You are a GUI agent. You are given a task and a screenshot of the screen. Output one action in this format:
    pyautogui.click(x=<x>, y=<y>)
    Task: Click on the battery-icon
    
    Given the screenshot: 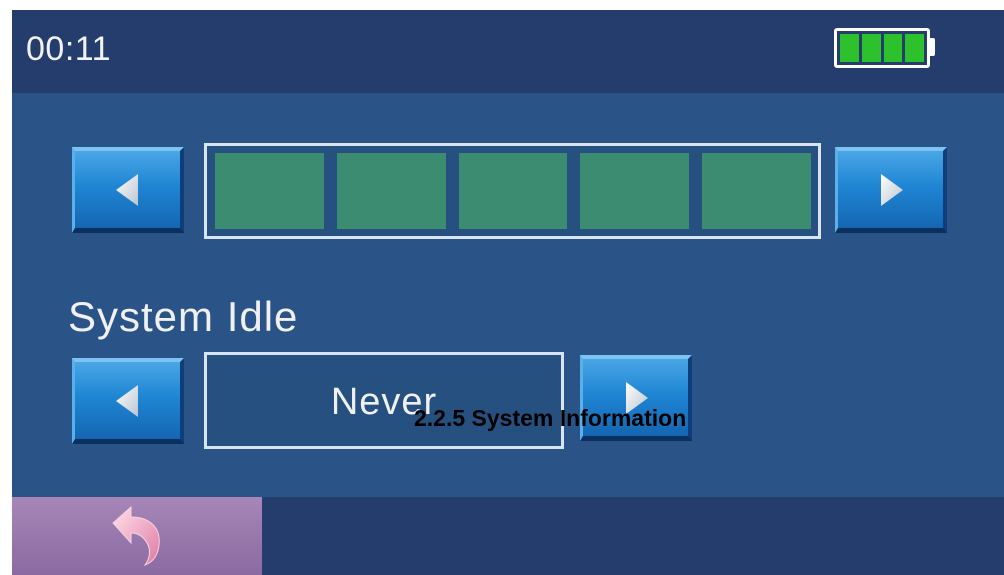 What is the action you would take?
    pyautogui.click(x=882, y=48)
    